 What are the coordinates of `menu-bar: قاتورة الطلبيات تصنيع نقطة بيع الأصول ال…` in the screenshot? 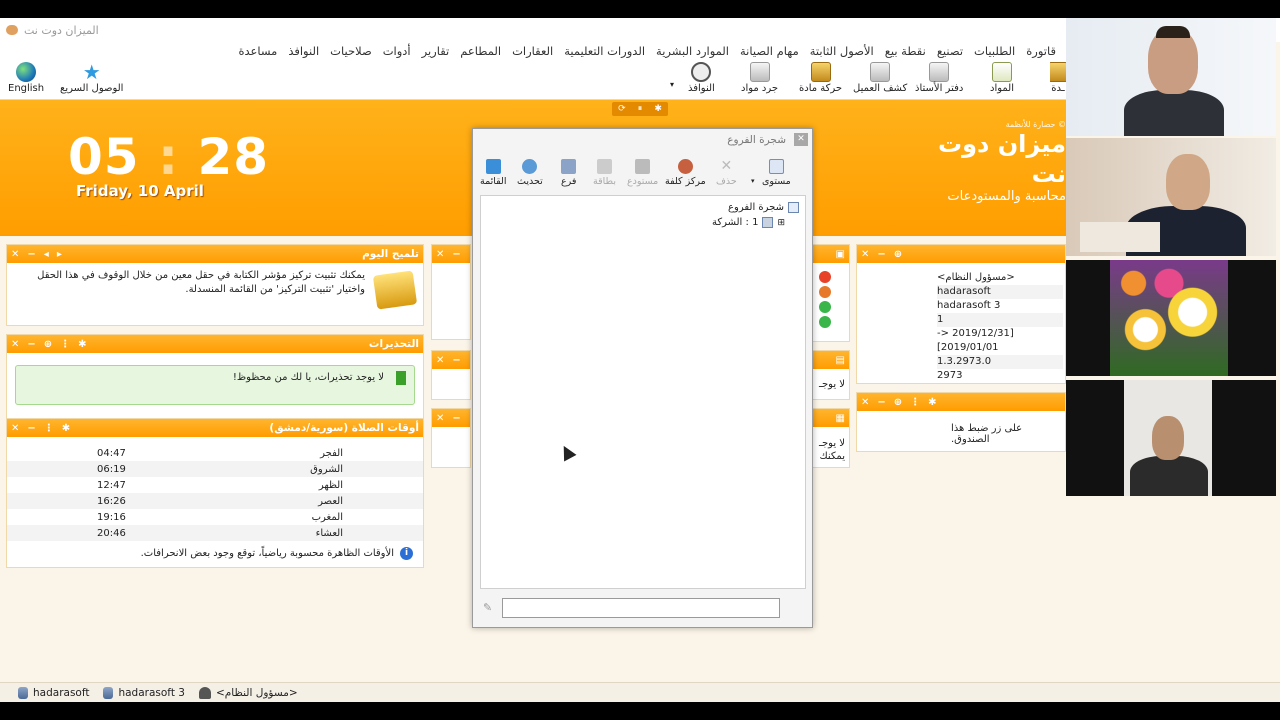 It's located at (533, 51).